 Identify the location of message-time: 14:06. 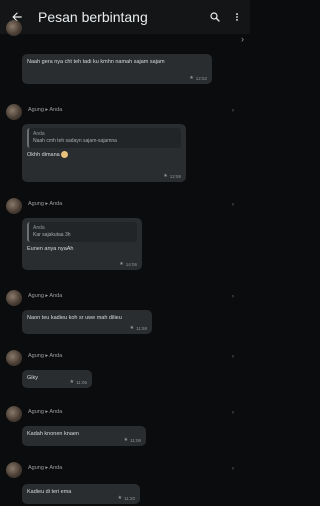
(131, 264).